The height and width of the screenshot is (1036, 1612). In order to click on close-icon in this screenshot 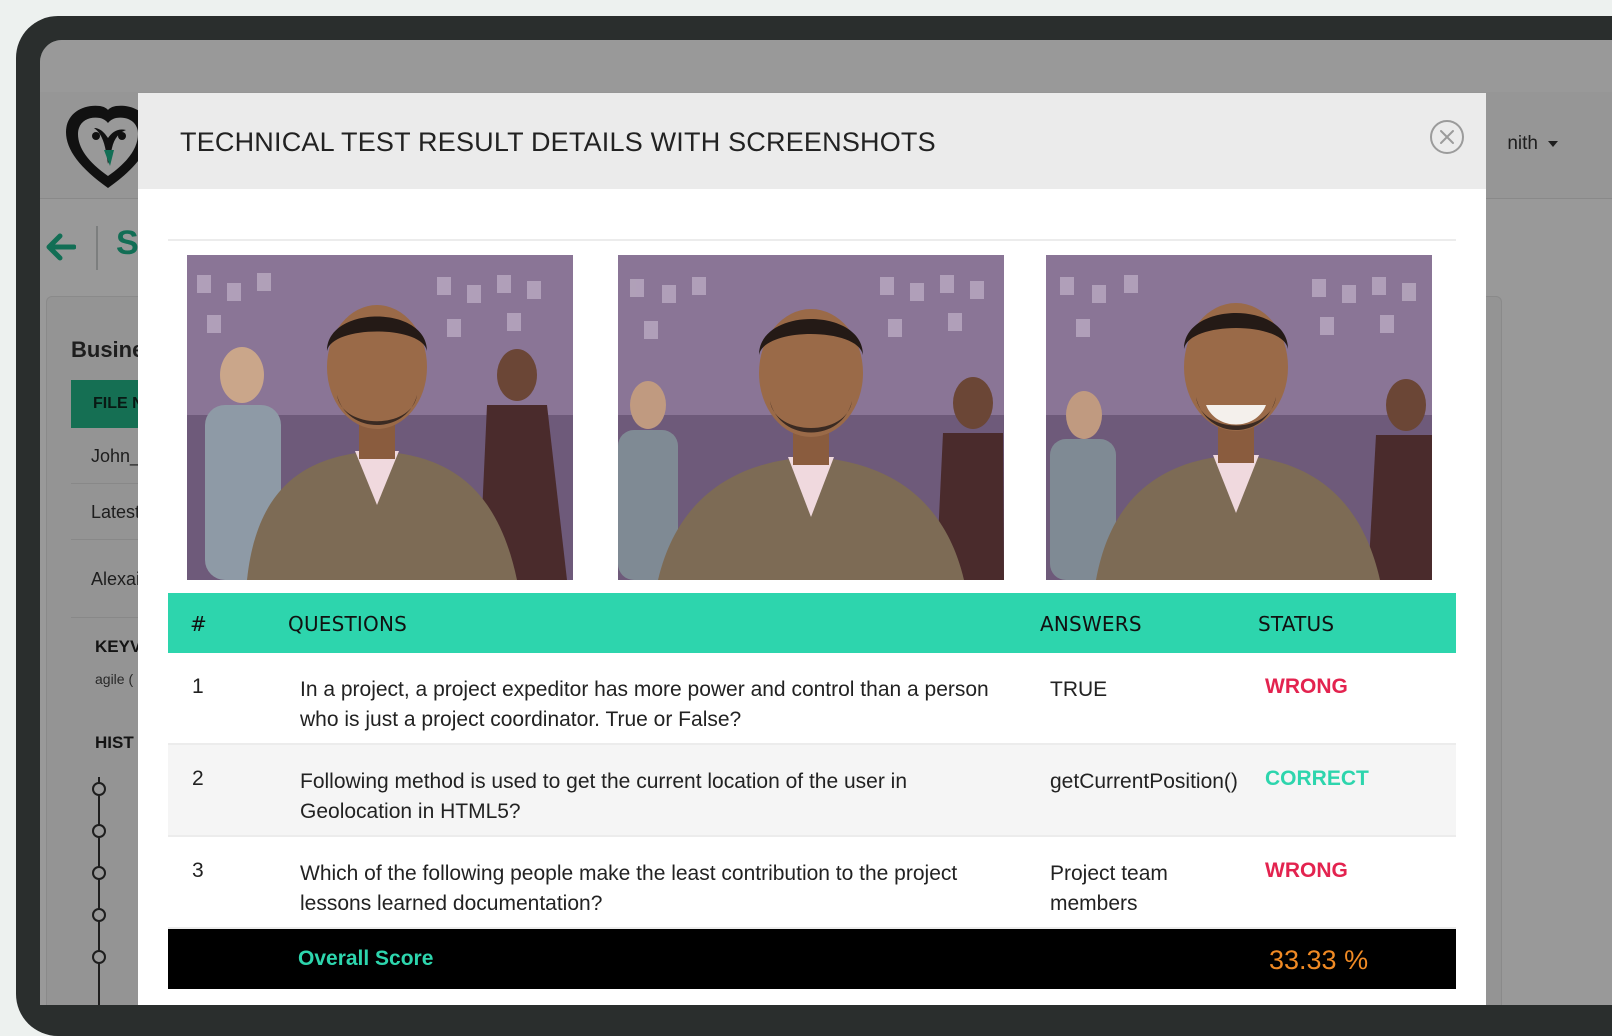, I will do `click(1447, 137)`.